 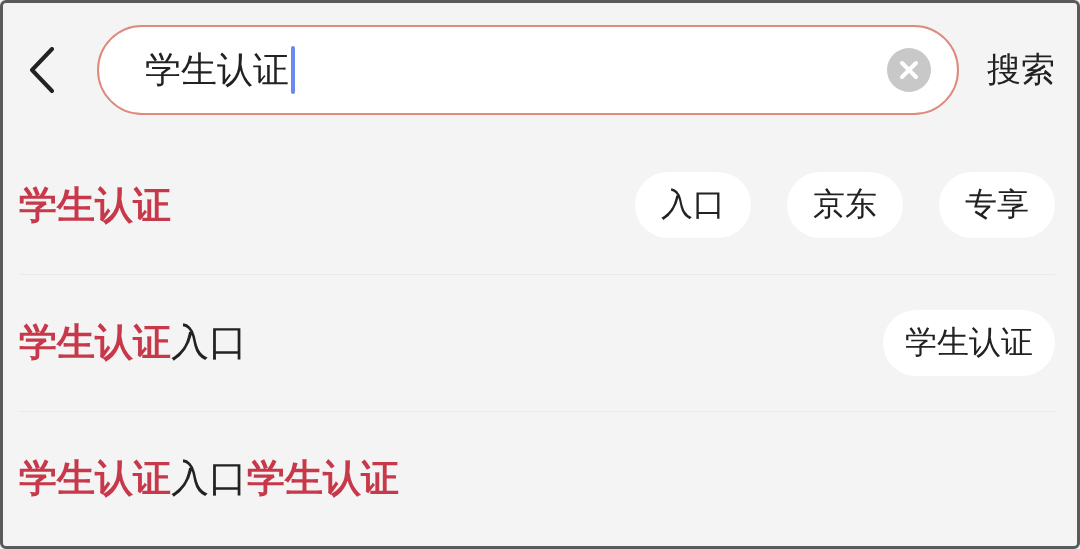 I want to click on keyword-tag: 京东, so click(x=845, y=205).